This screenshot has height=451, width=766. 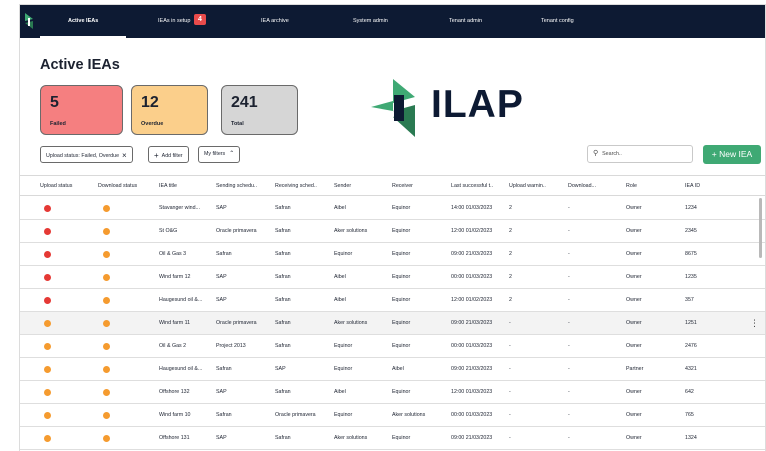 What do you see at coordinates (83, 21) in the screenshot?
I see `tab-active-ieas: Active IEAs` at bounding box center [83, 21].